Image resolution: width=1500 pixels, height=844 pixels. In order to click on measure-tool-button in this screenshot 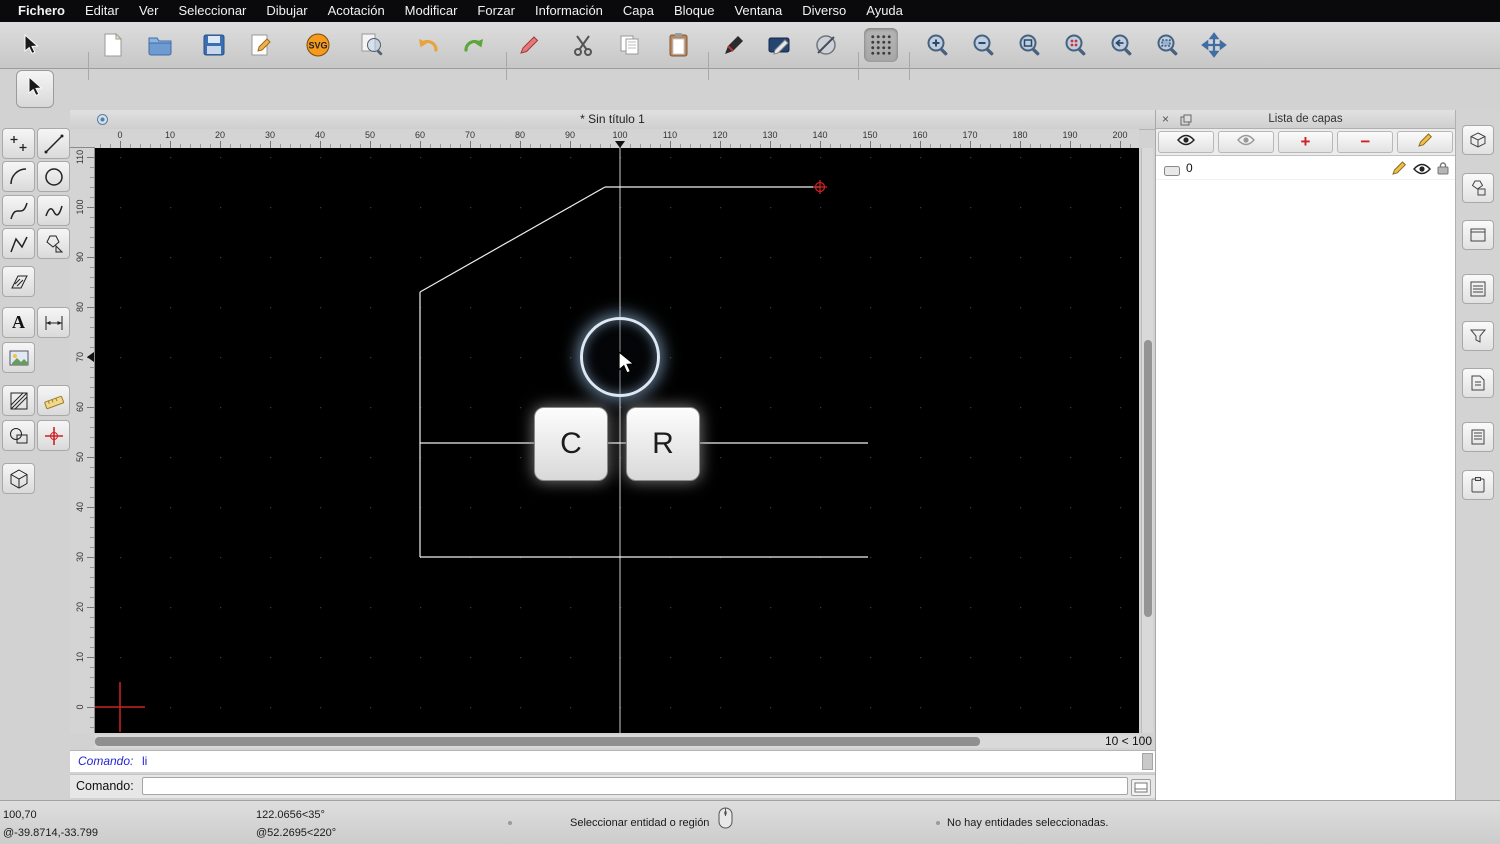, I will do `click(53, 400)`.